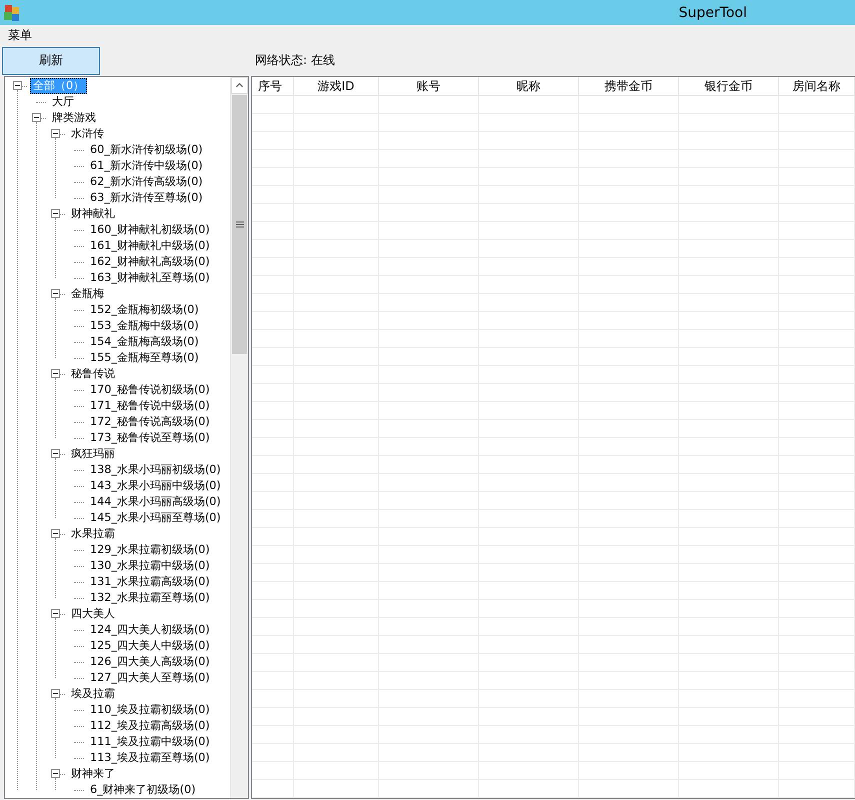 The height and width of the screenshot is (800, 855). Describe the element at coordinates (273, 86) in the screenshot. I see `column-header: 序号` at that location.